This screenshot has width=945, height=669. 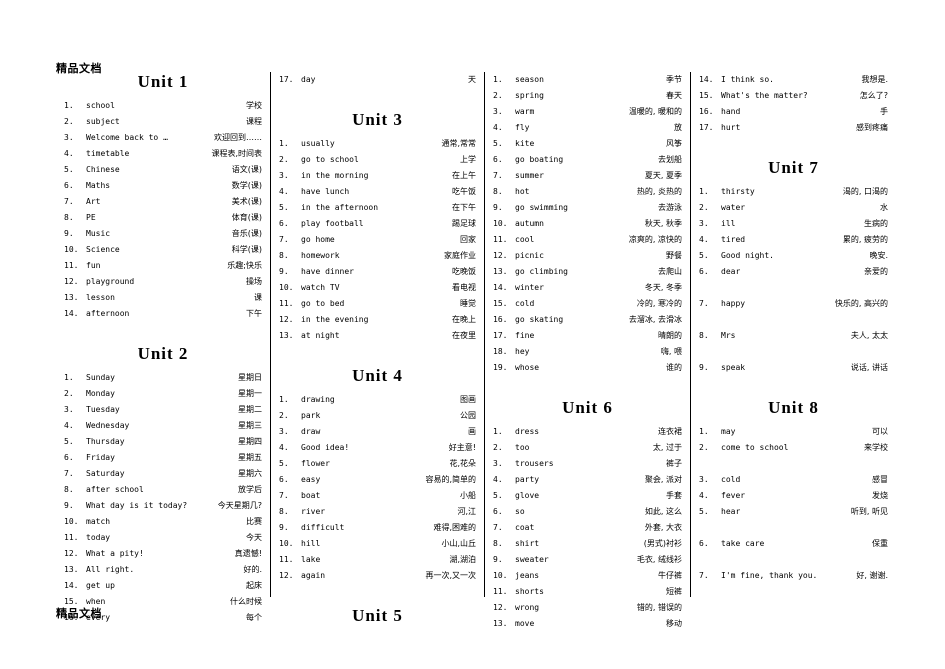 What do you see at coordinates (100, 393) in the screenshot?
I see `entry-english: Monday` at bounding box center [100, 393].